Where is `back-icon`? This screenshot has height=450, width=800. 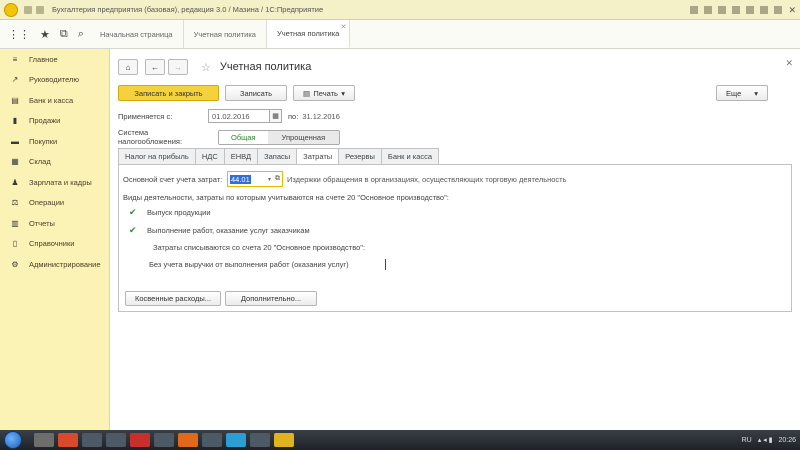 back-icon is located at coordinates (28, 9).